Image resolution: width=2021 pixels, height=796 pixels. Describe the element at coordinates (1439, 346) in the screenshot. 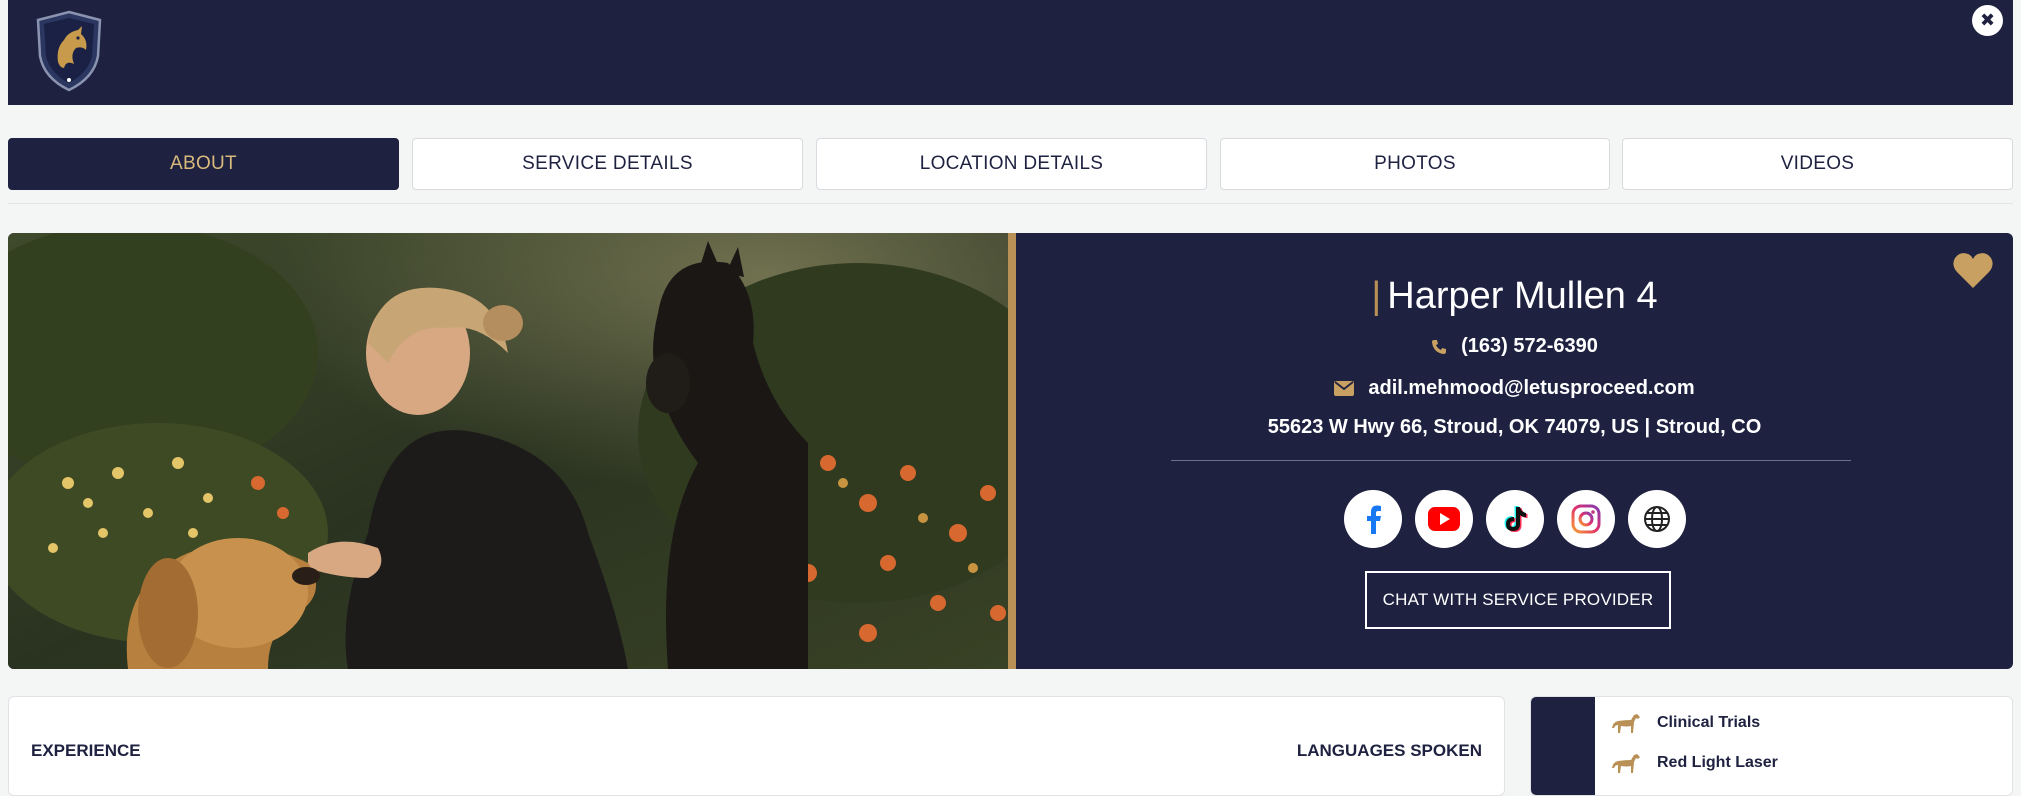

I see `phone-icon` at that location.